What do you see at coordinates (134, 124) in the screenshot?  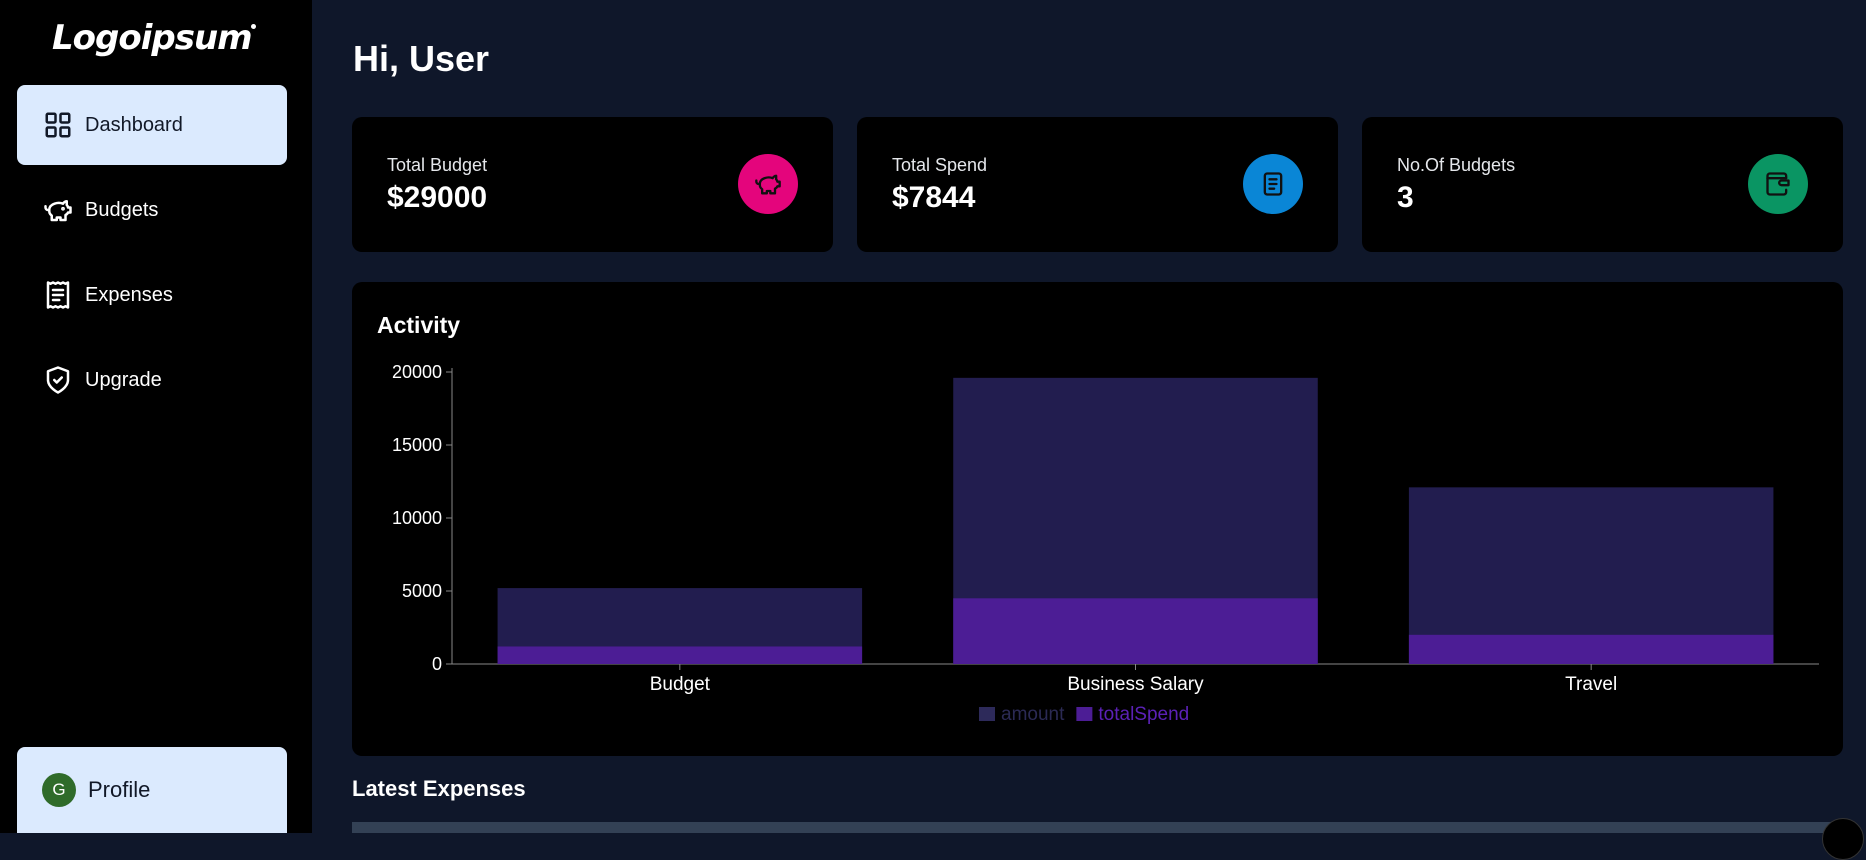 I see `sidebar-item-label: Dashboard` at bounding box center [134, 124].